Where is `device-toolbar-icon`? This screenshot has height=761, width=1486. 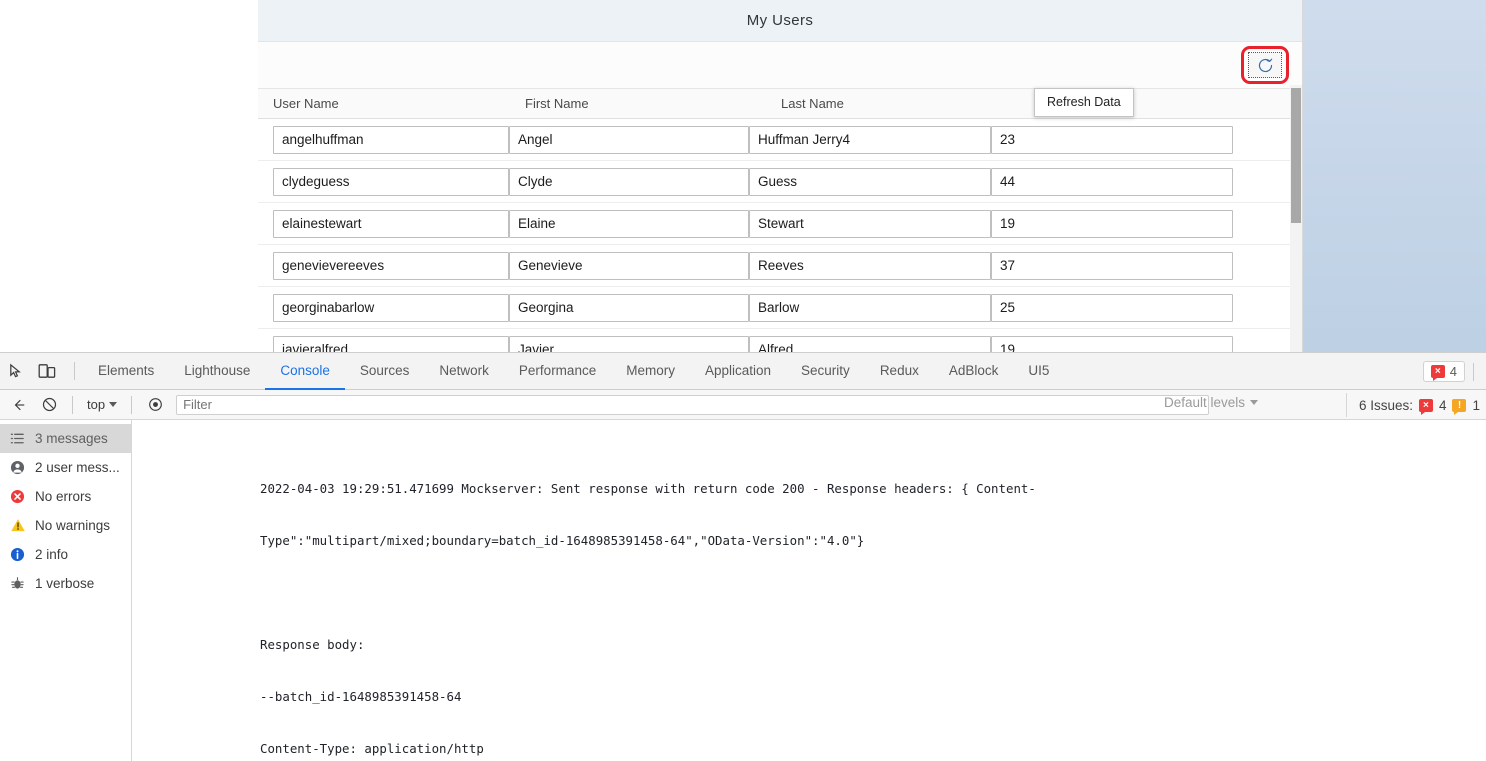 device-toolbar-icon is located at coordinates (47, 371).